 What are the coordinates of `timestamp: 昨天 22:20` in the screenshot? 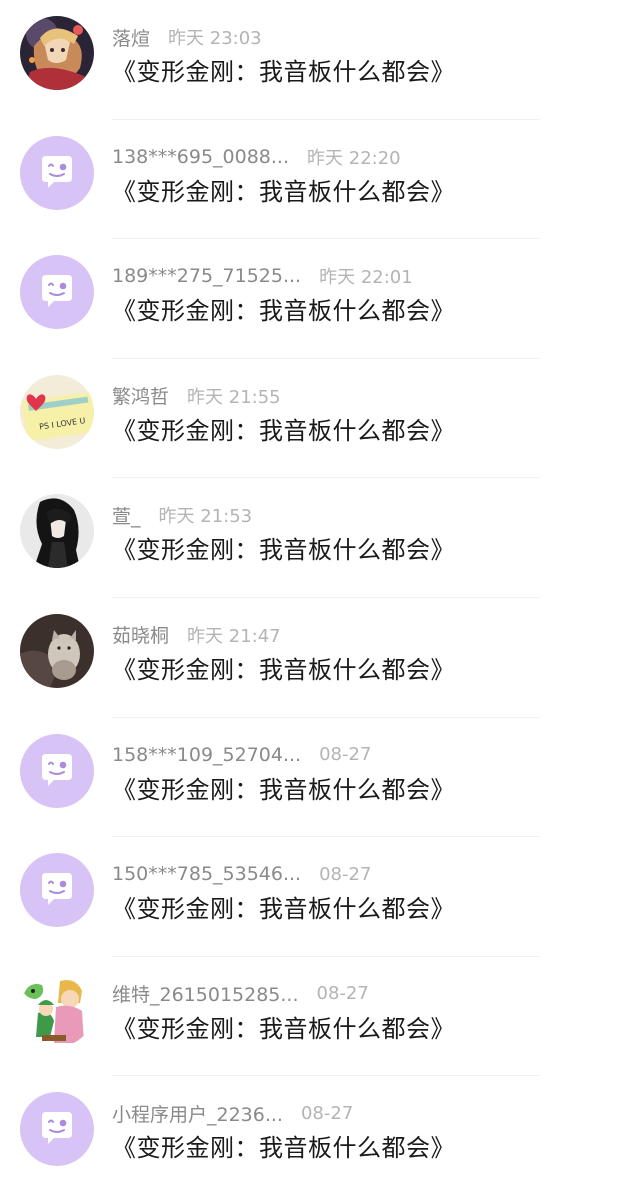 It's located at (354, 158).